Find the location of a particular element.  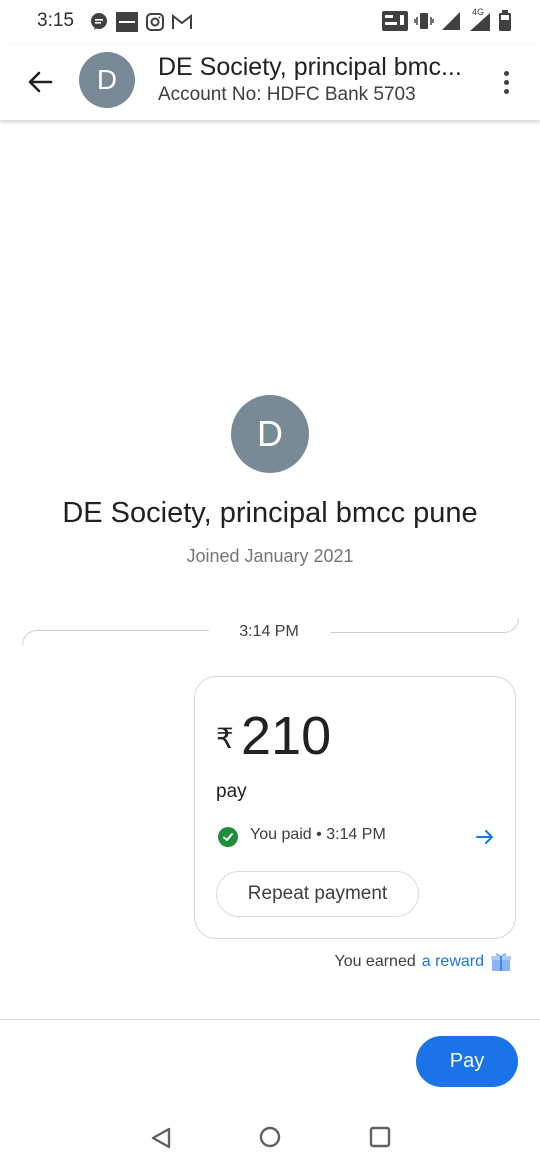

gmail-icon is located at coordinates (182, 21).